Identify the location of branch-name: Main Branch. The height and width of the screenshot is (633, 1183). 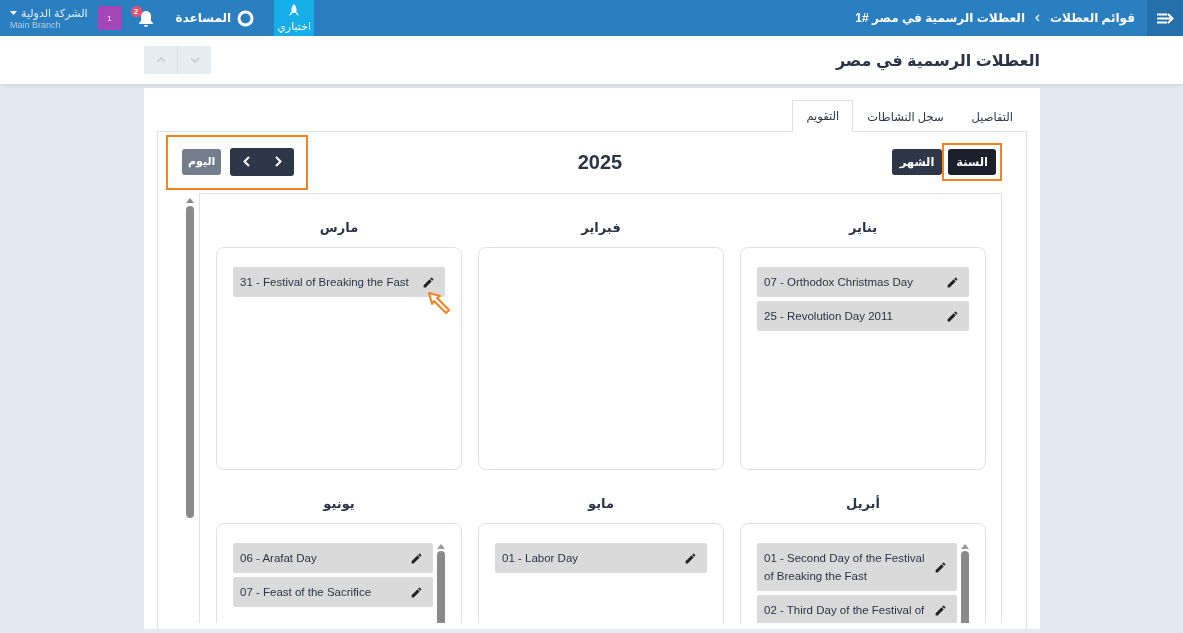
(35, 24).